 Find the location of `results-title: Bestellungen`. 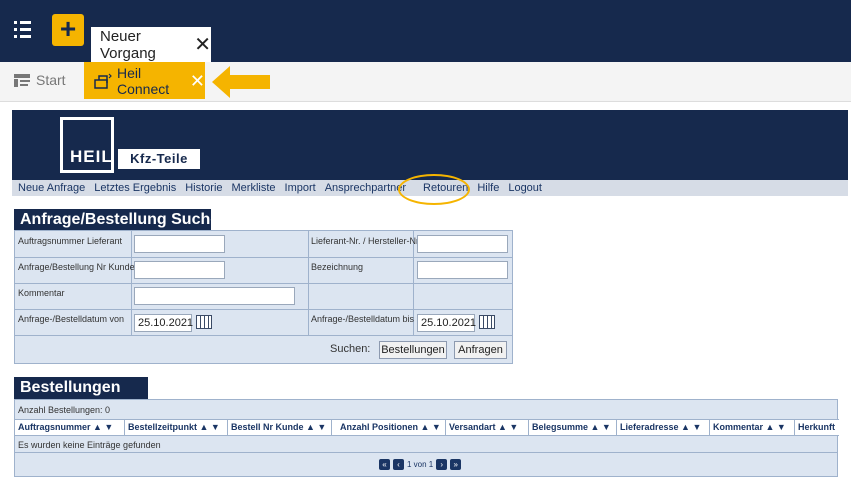

results-title: Bestellungen is located at coordinates (81, 388).